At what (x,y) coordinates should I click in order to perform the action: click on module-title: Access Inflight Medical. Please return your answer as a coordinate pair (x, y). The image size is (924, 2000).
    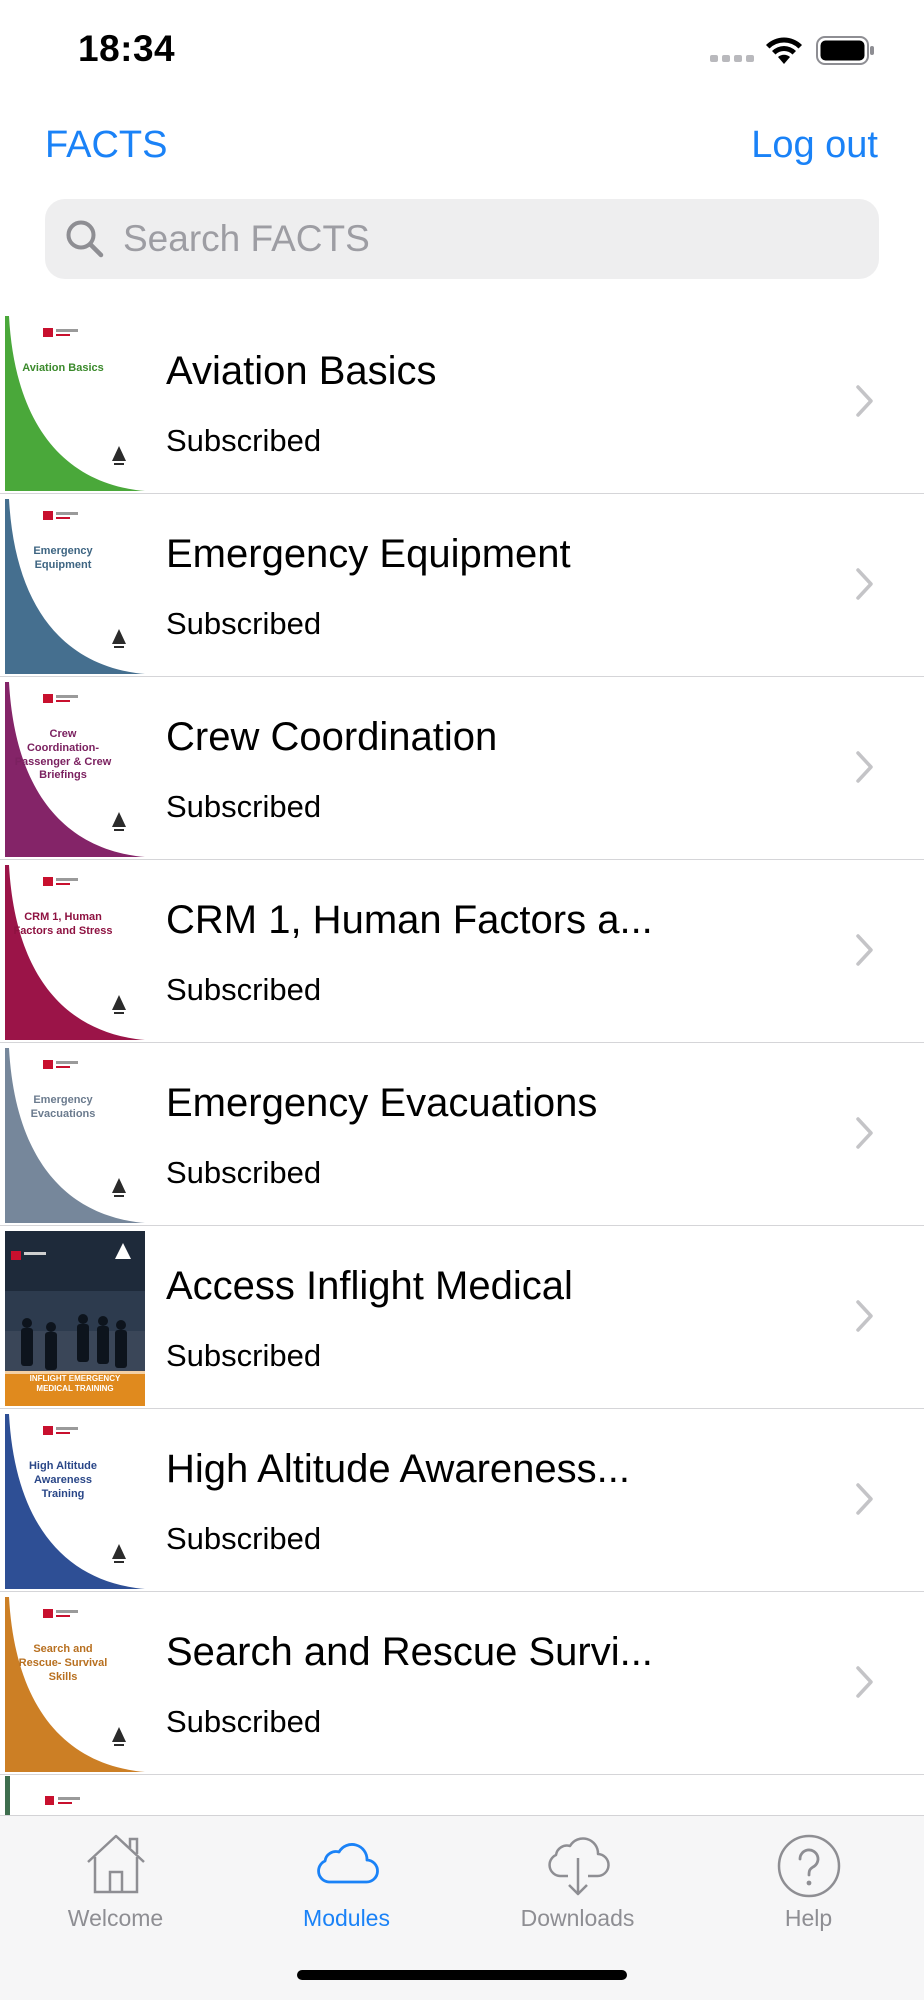
    Looking at the image, I should click on (369, 1286).